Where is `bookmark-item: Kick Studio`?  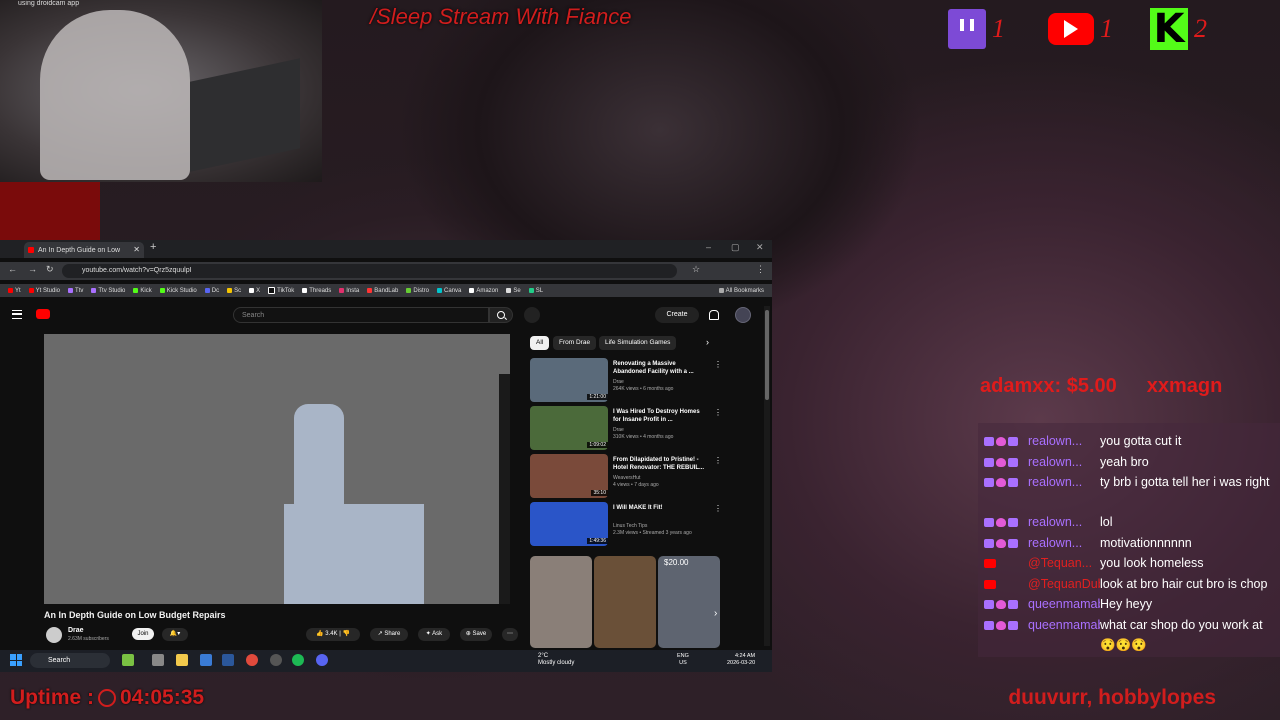
bookmark-item: Kick Studio is located at coordinates (178, 290).